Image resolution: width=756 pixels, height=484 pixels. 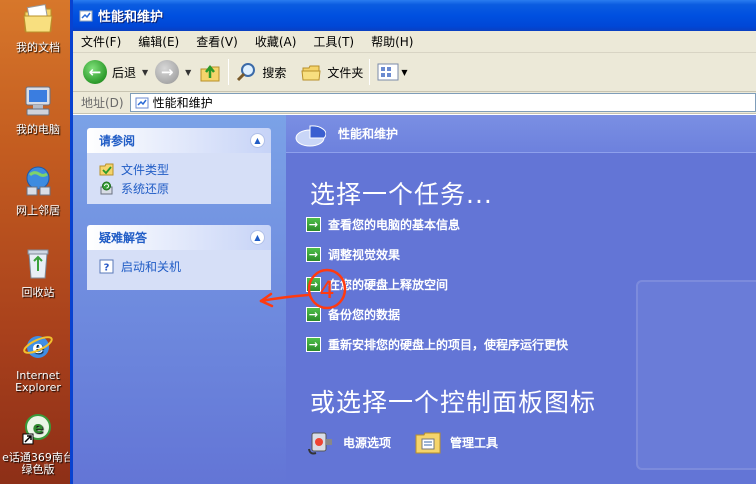 I want to click on desktop-icon-network-places: 网上邻居, so click(x=38, y=191).